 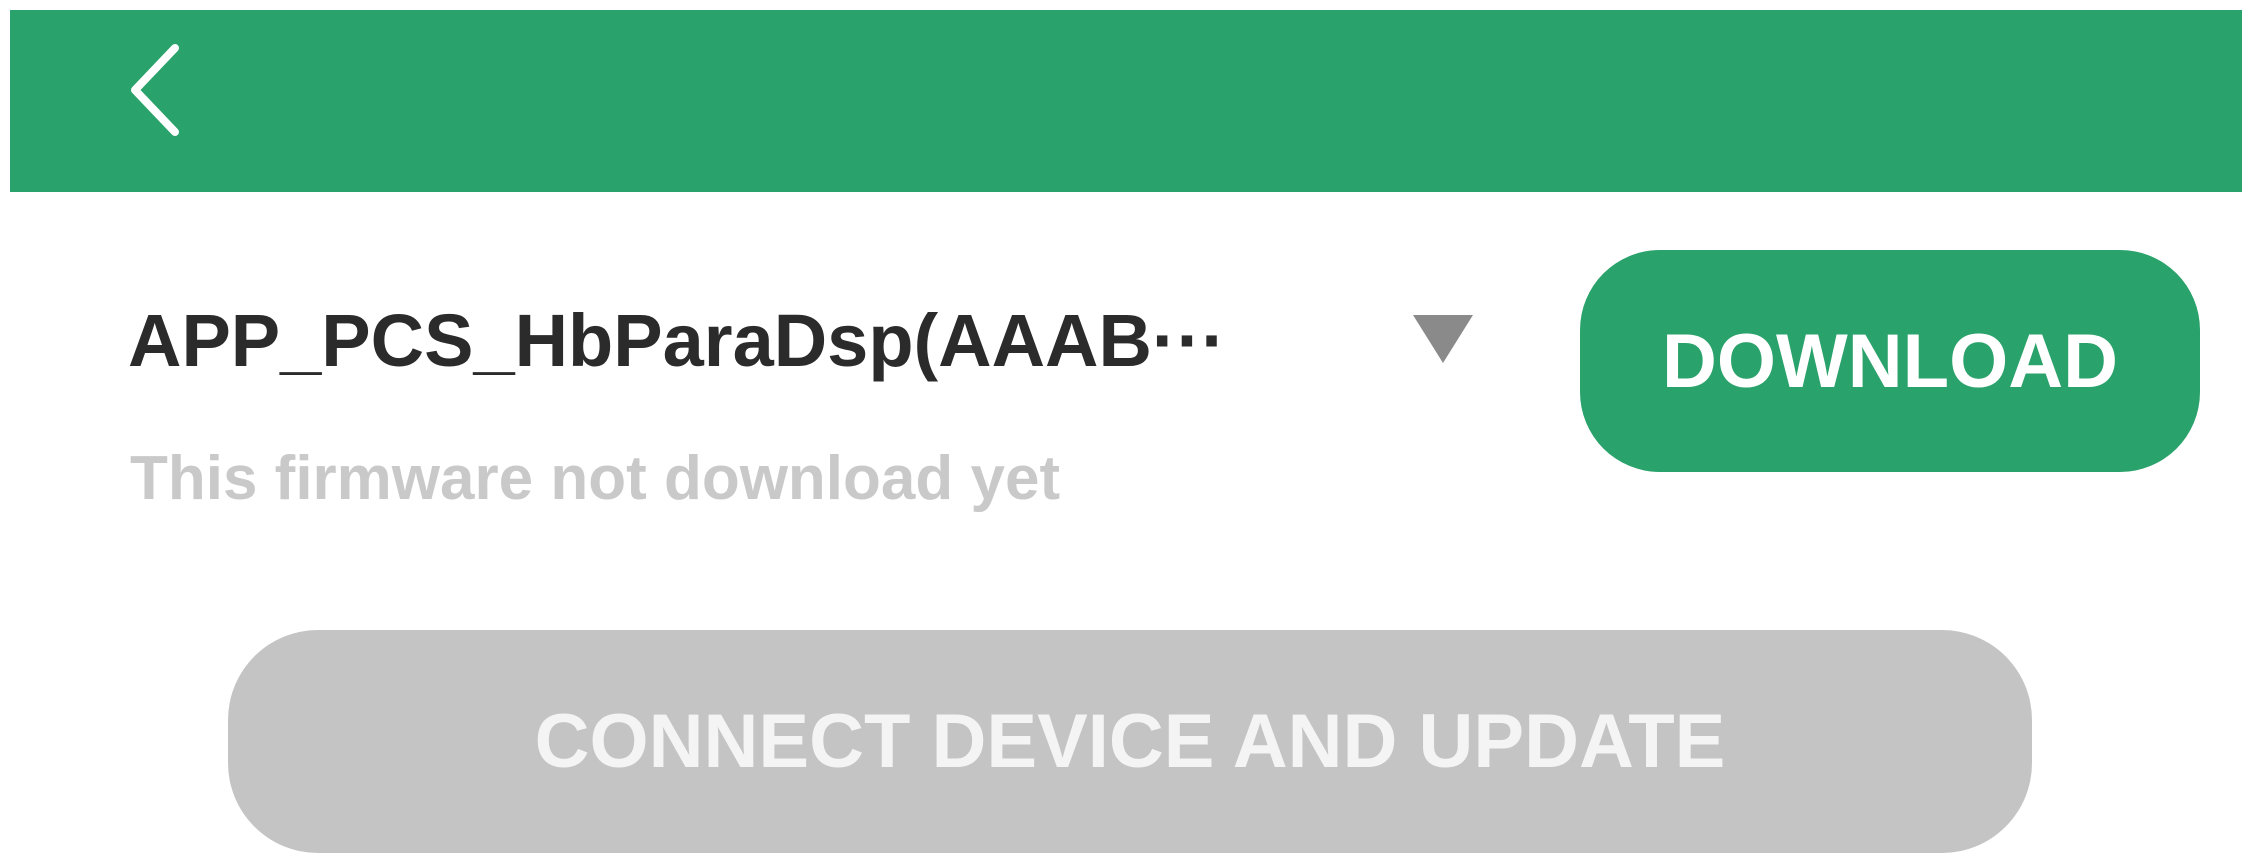 What do you see at coordinates (595, 478) in the screenshot?
I see `firmware-status-text: This firmware not download yet` at bounding box center [595, 478].